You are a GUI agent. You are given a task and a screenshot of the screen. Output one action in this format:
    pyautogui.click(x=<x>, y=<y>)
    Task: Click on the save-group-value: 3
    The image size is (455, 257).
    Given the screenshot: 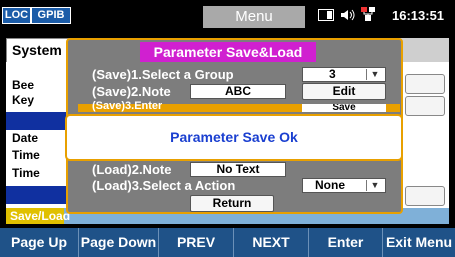 What is the action you would take?
    pyautogui.click(x=332, y=74)
    